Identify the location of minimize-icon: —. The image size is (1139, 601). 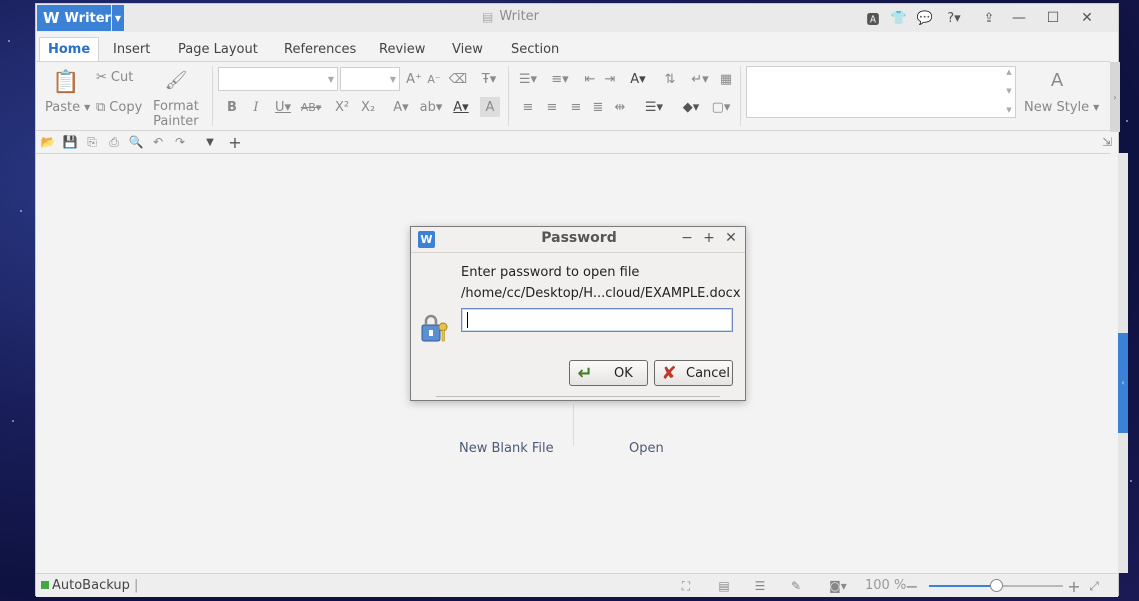
(1019, 18).